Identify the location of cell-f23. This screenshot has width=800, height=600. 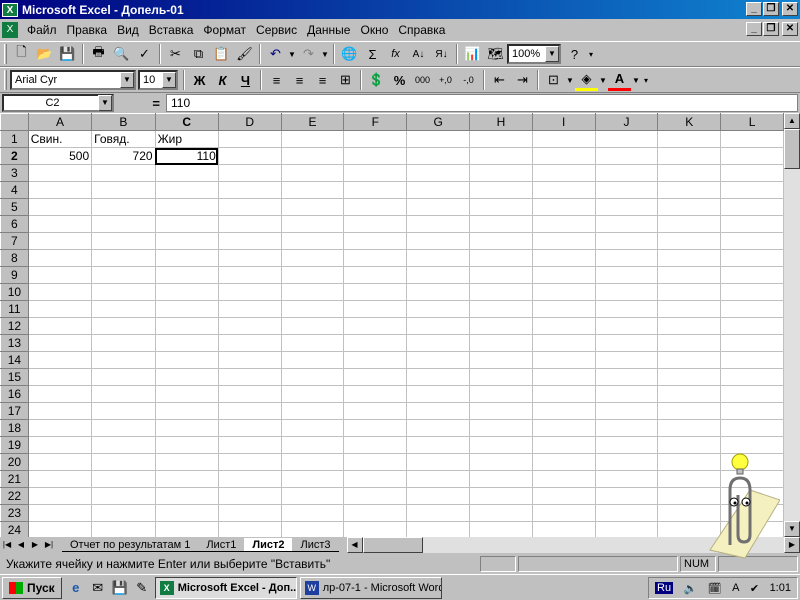
(375, 513).